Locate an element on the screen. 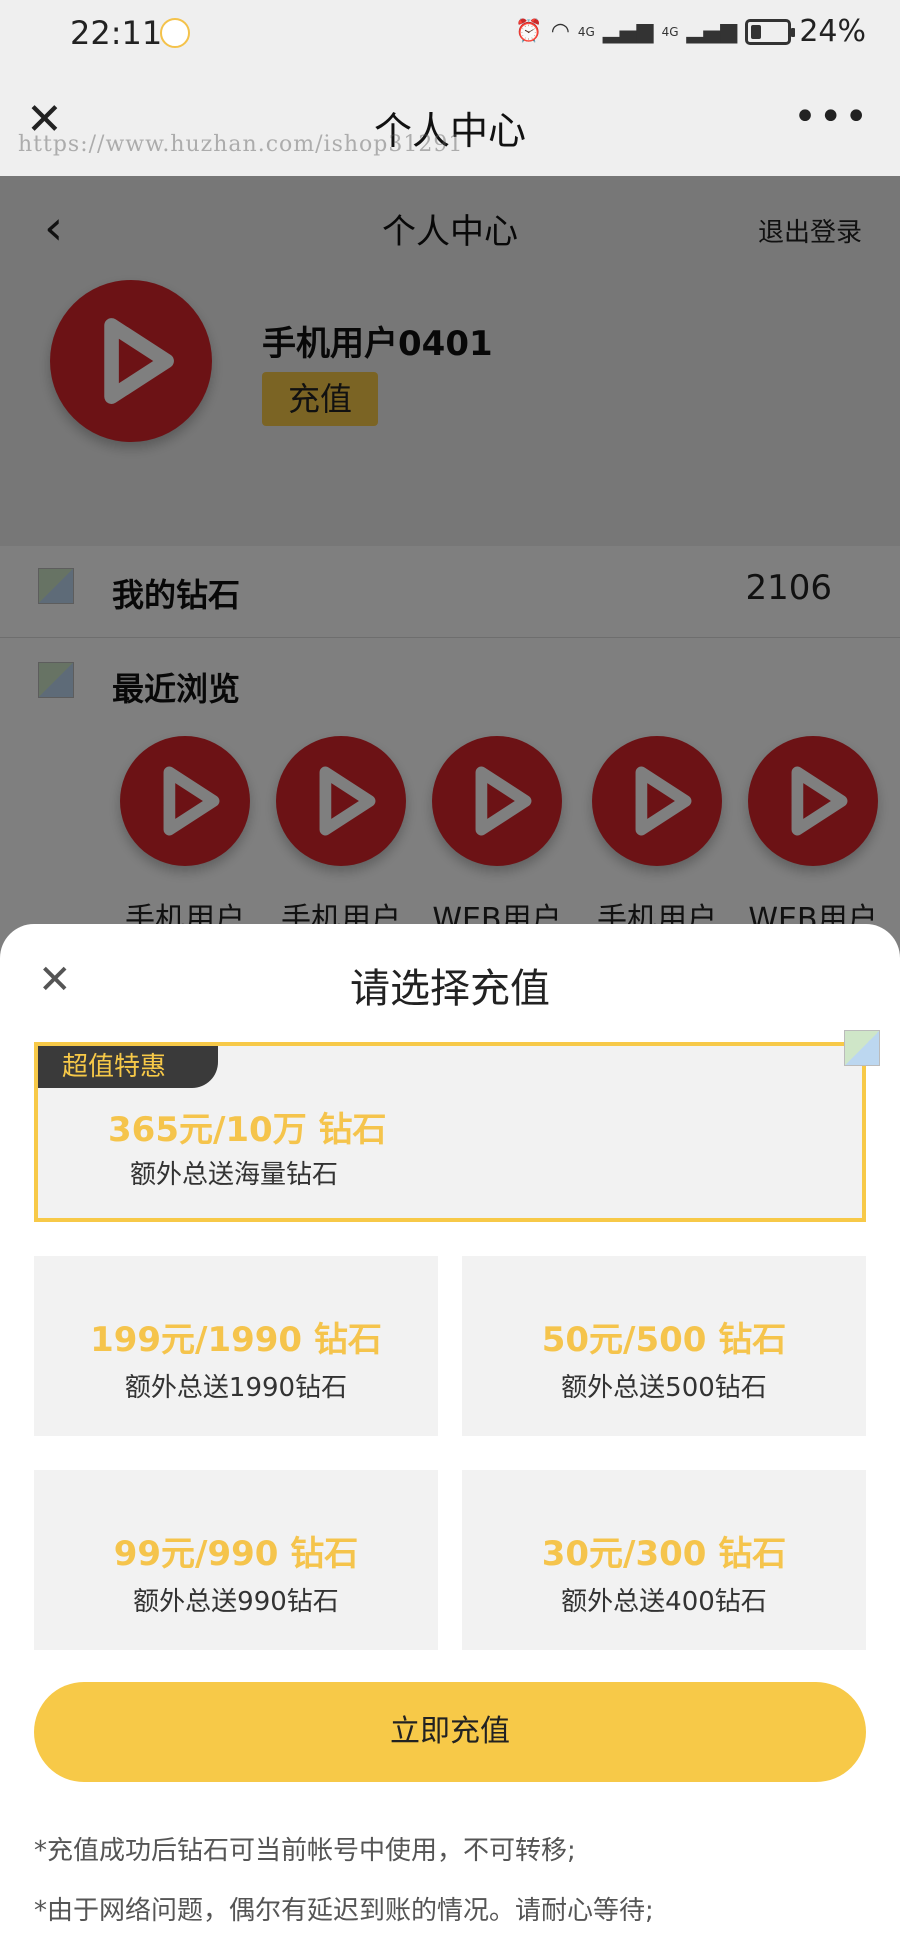 This screenshot has width=900, height=1950. battery-percent: 24% is located at coordinates (832, 31).